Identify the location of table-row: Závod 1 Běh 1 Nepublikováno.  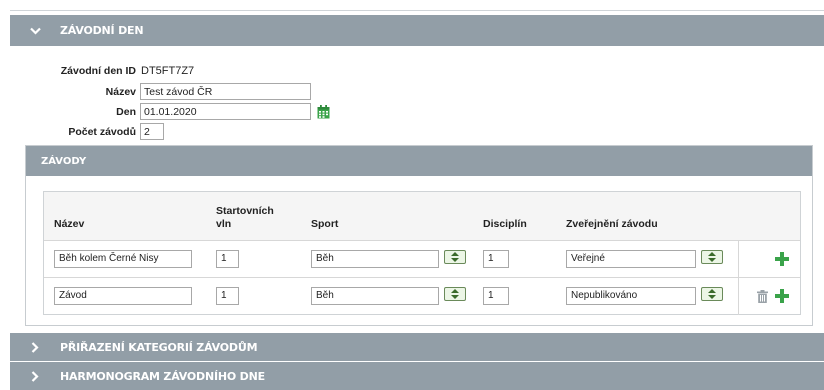
(422, 296).